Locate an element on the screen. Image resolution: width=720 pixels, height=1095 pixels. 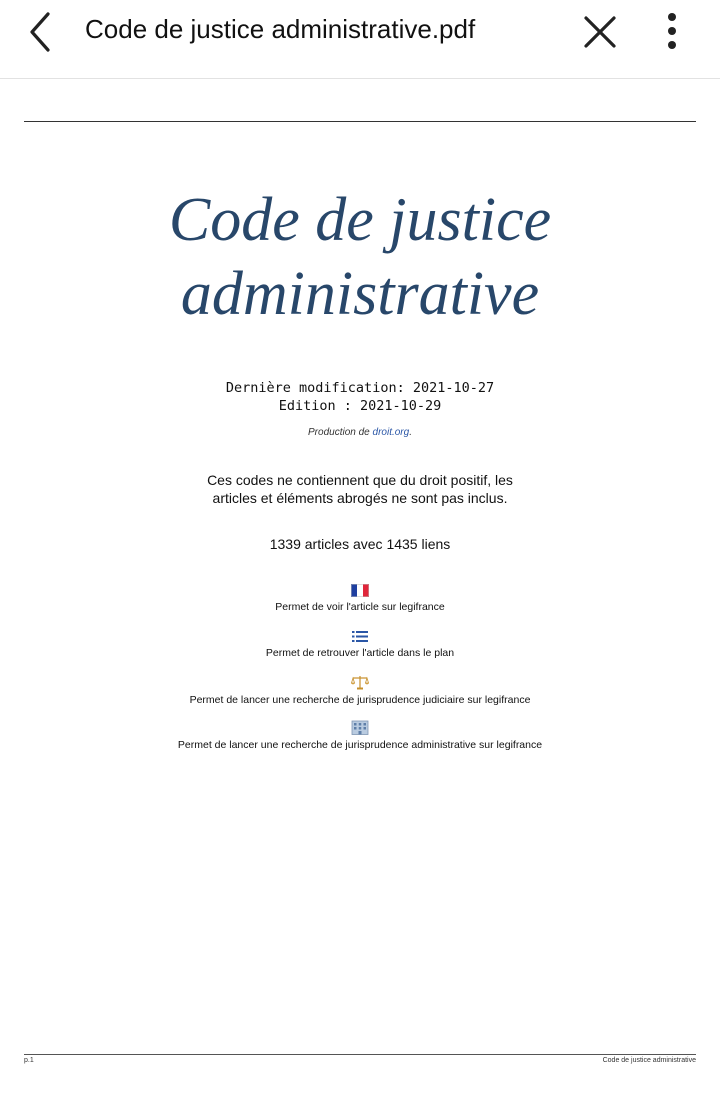
document-title: Code de justice administrative is located at coordinates (360, 257).